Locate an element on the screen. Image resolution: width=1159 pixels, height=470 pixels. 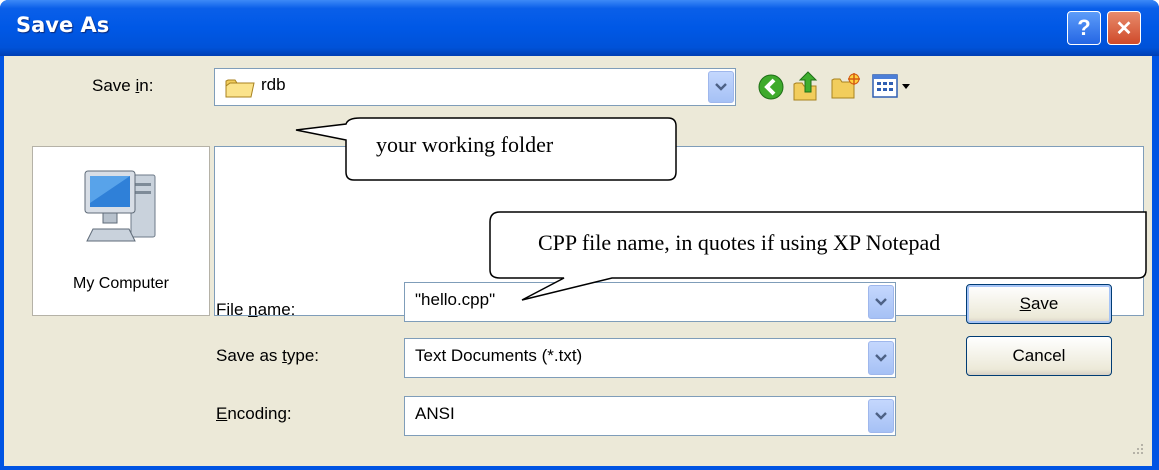
callout-working-folder-text: your working folder is located at coordinates (465, 144).